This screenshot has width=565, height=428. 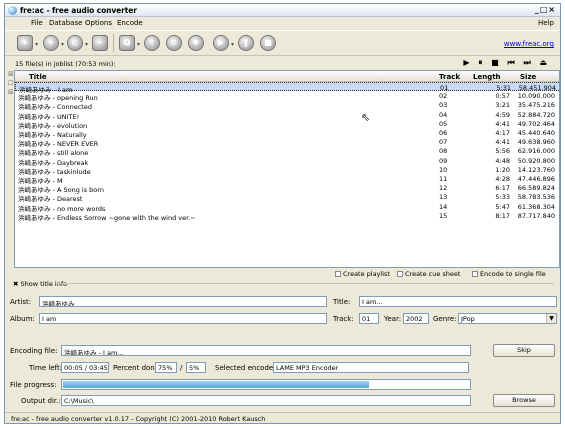 I want to click on table-row: 浜崎あゆみ - NEVER EVER 07 4:41 49.638.960, so click(x=287, y=142).